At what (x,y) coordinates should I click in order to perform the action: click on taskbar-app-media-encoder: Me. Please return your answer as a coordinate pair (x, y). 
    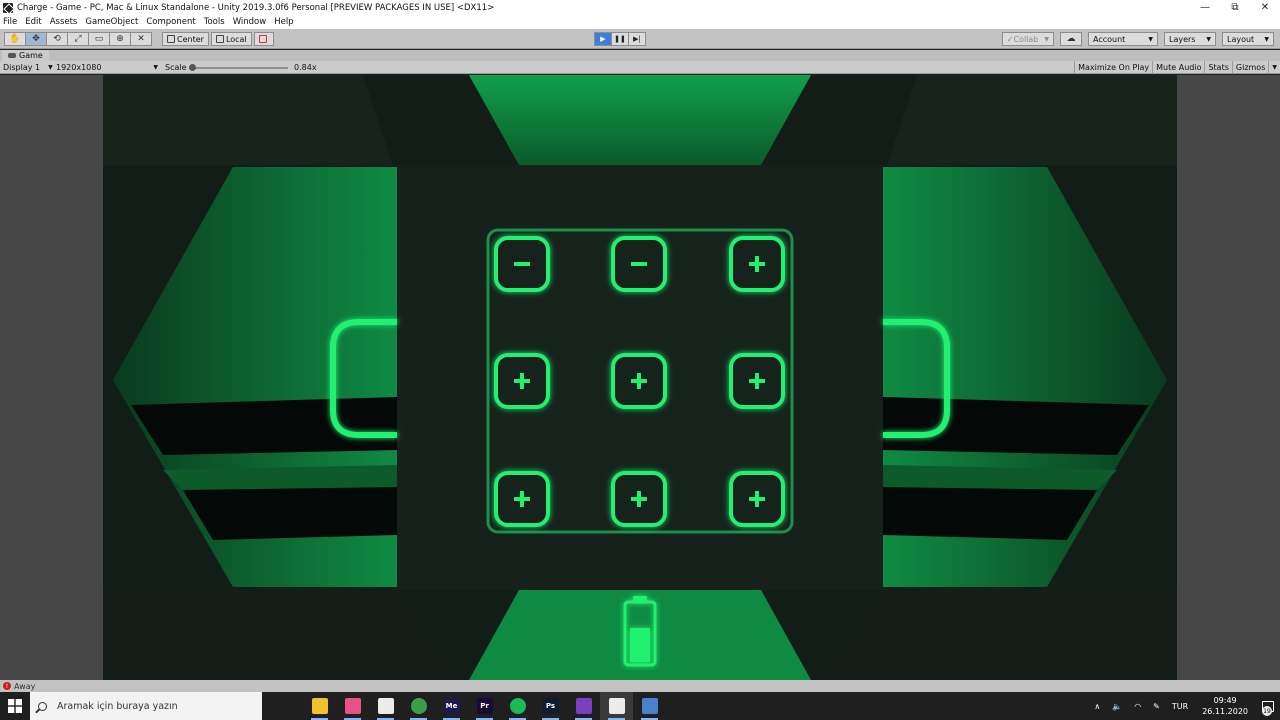
    Looking at the image, I should click on (451, 706).